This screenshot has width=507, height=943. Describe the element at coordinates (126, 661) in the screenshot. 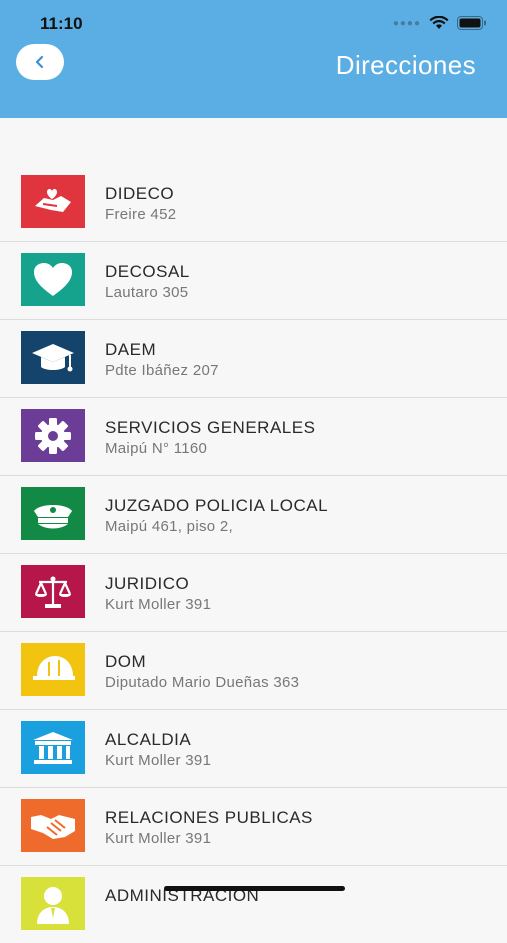

I see `item-title: DOM` at that location.